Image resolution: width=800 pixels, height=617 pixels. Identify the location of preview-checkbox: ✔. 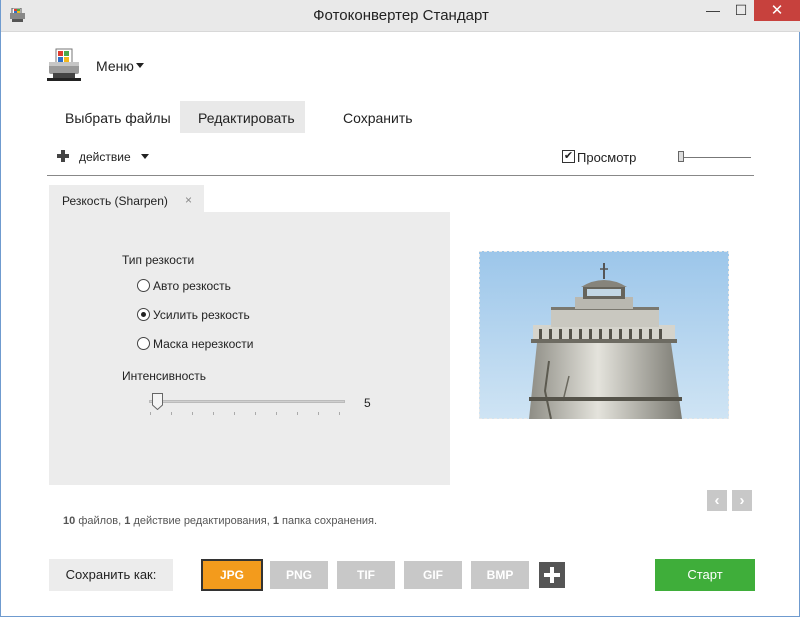
(568, 156).